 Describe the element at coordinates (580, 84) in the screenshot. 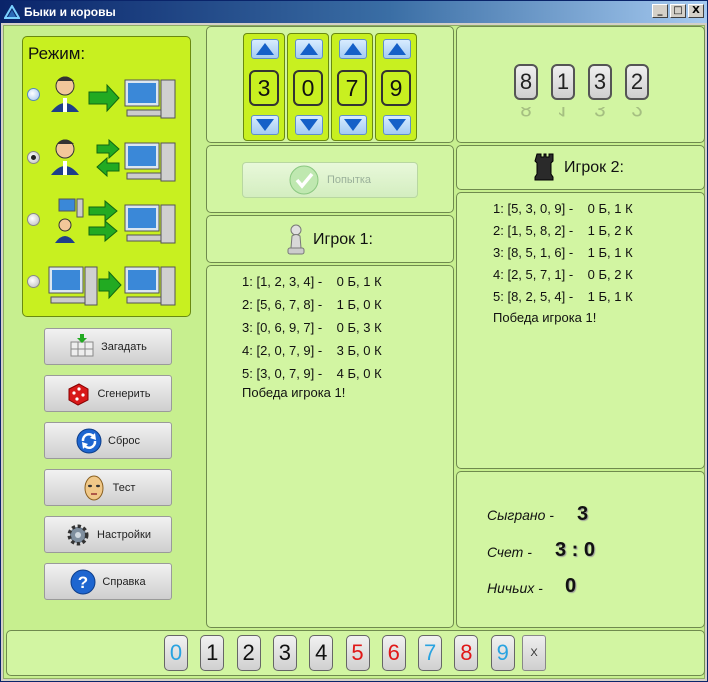

I see `secret-number-panel: 8 1 3 2 8 1 3 2` at that location.